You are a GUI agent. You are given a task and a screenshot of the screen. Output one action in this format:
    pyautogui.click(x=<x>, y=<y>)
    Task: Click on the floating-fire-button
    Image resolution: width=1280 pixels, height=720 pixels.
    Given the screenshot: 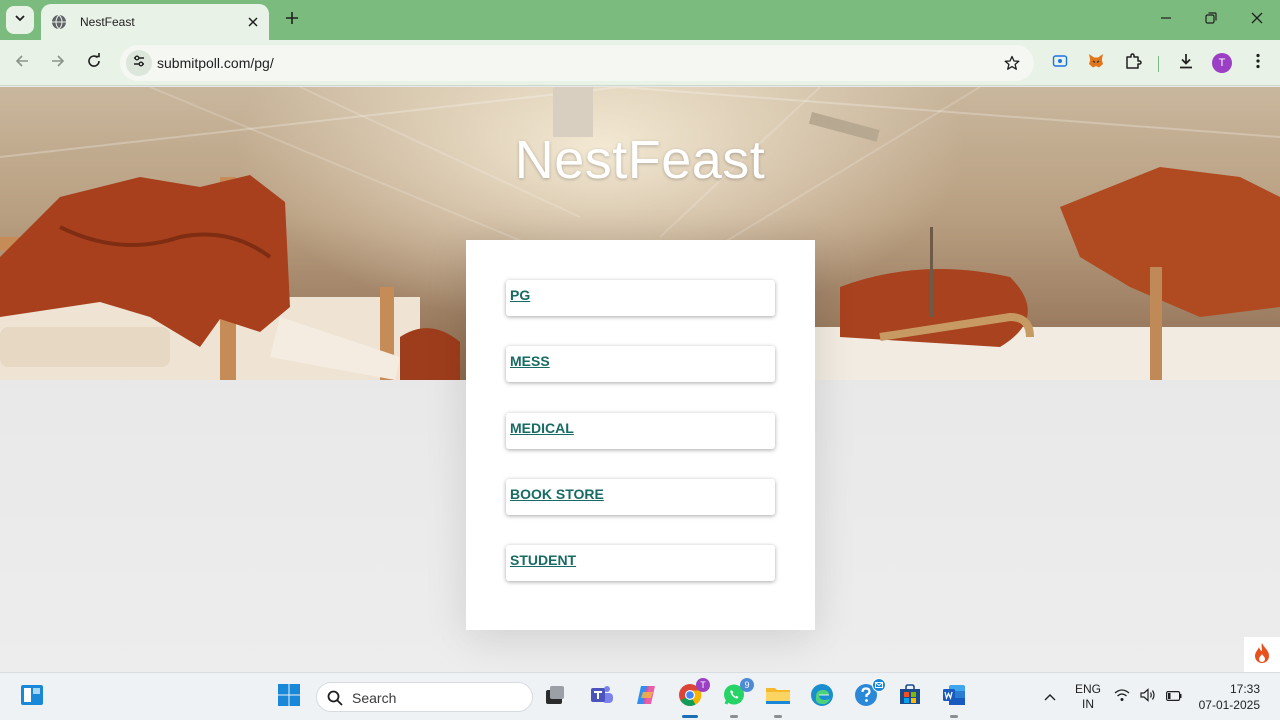 What is the action you would take?
    pyautogui.click(x=1262, y=654)
    